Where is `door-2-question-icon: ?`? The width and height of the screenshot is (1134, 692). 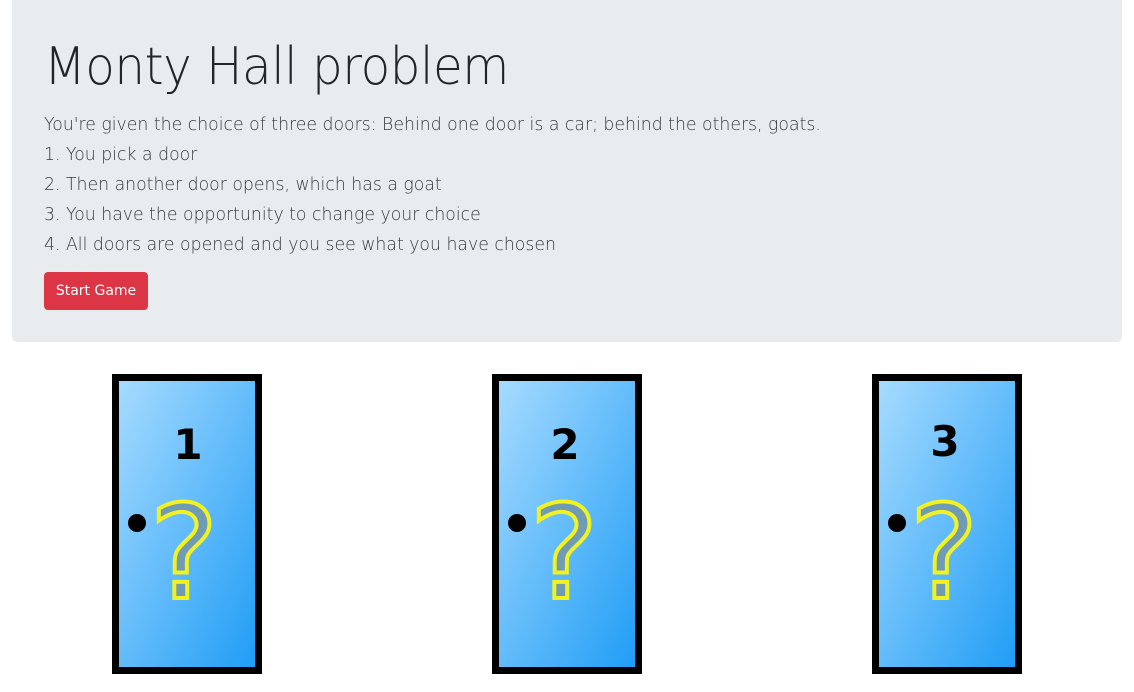 door-2-question-icon: ? is located at coordinates (564, 553).